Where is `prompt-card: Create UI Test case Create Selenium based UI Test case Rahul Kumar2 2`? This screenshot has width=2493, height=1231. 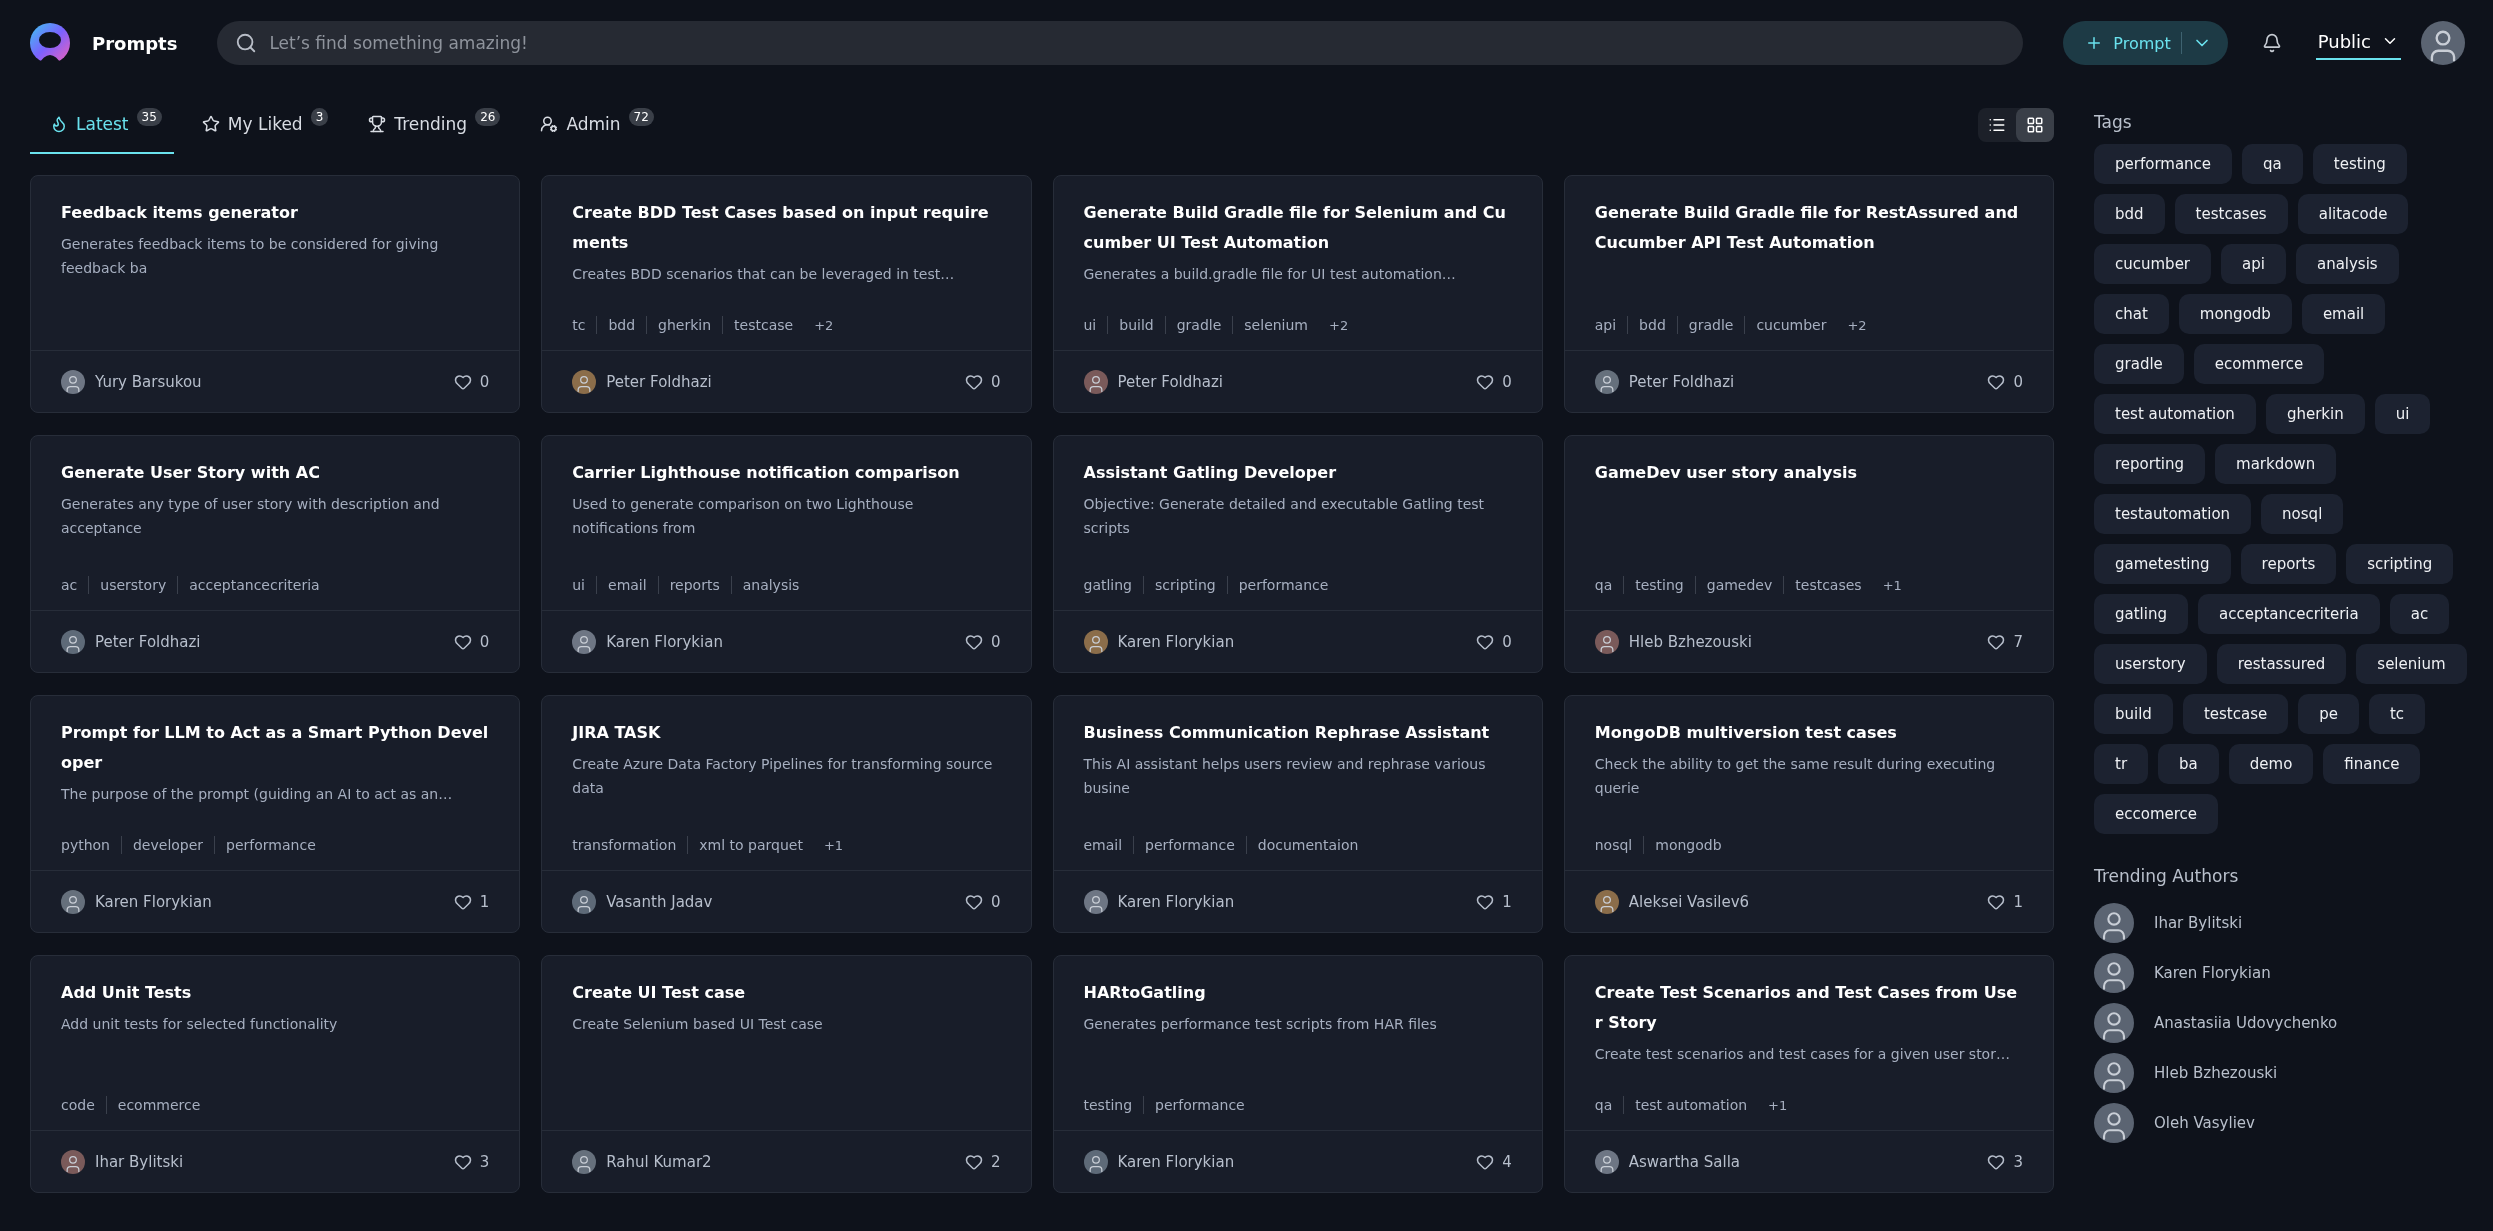
prompt-card: Create UI Test case Create Selenium based UI Test case Rahul Kumar2 2 is located at coordinates (786, 1074).